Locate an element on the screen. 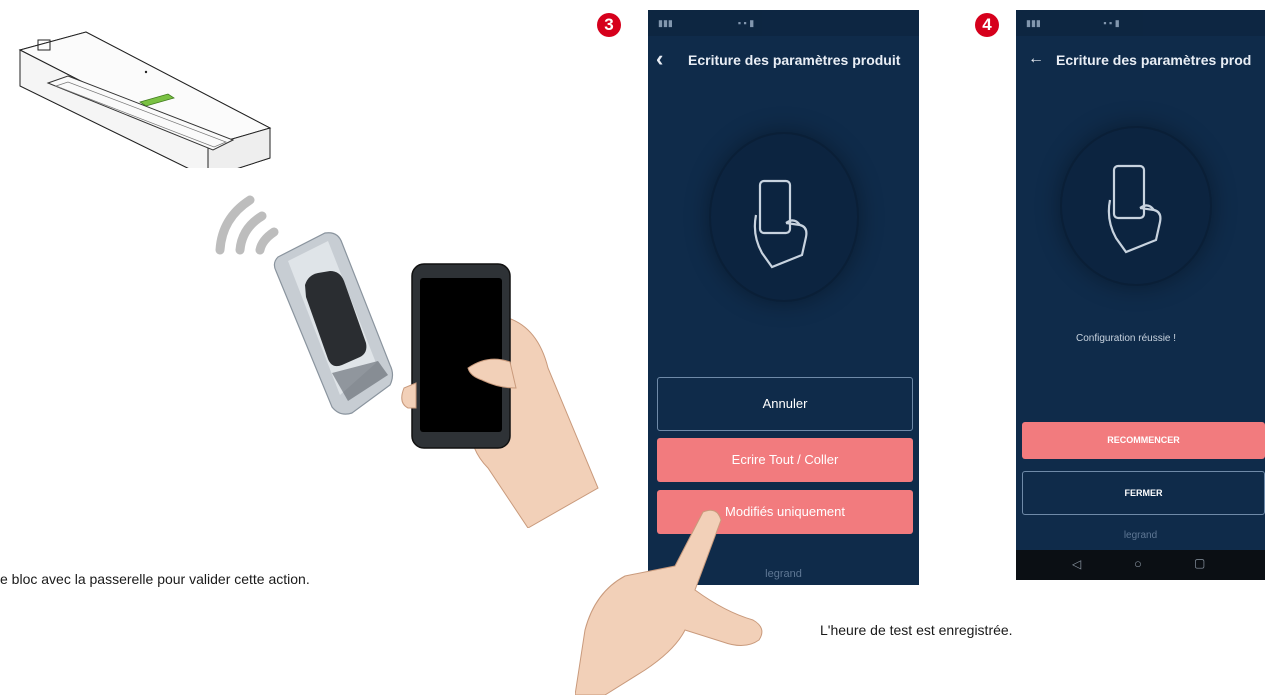 The width and height of the screenshot is (1265, 695). restart-button: RECOMMENCER is located at coordinates (1143, 440).